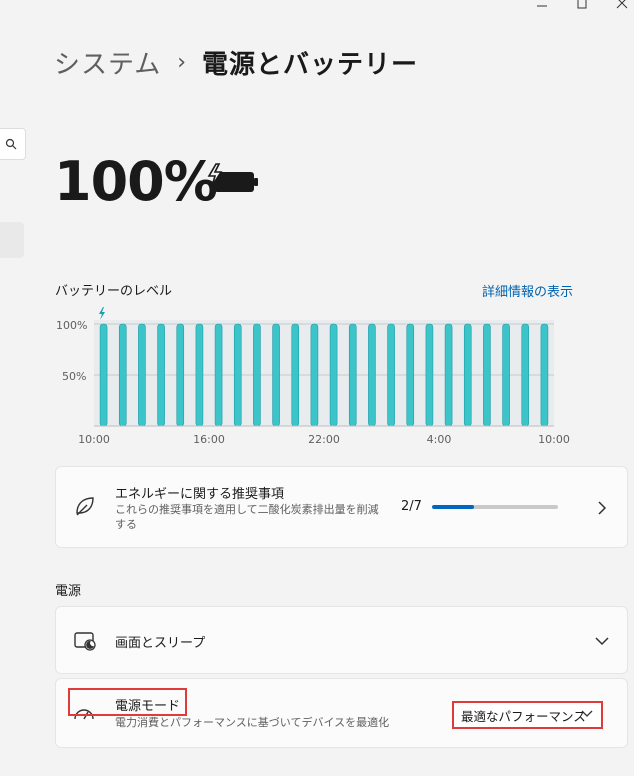  I want to click on power-mode-dropdown: 最適なパフォーマンス, so click(527, 715).